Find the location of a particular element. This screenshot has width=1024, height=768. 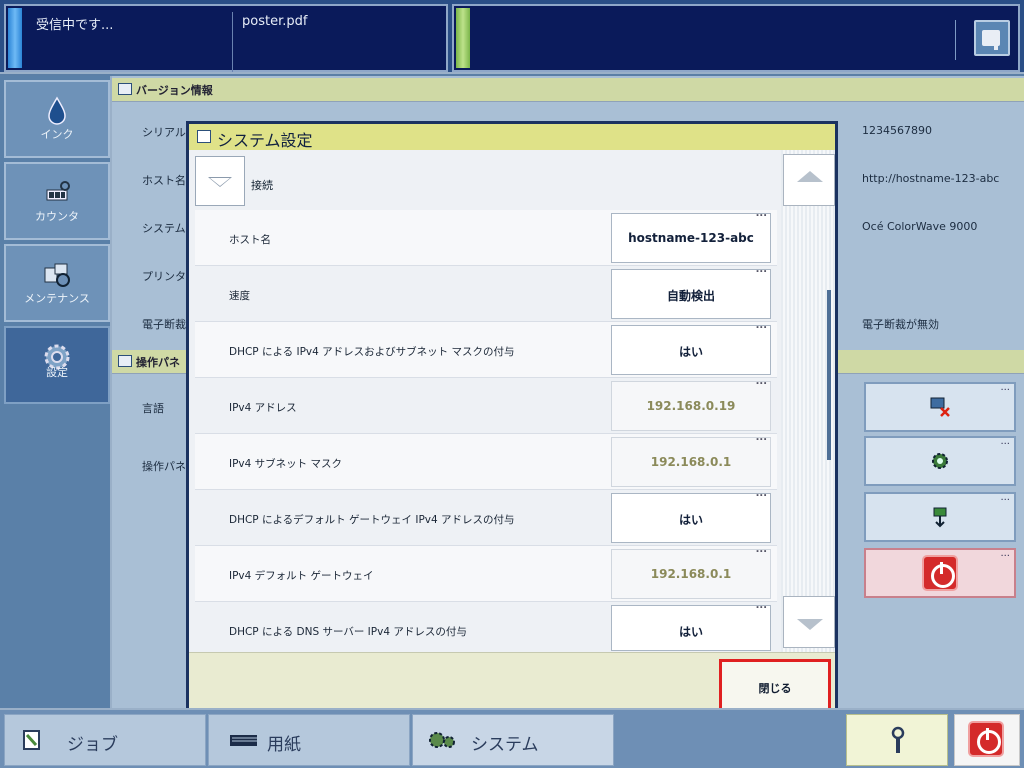

bg-row-label: シリアル is located at coordinates (164, 132).